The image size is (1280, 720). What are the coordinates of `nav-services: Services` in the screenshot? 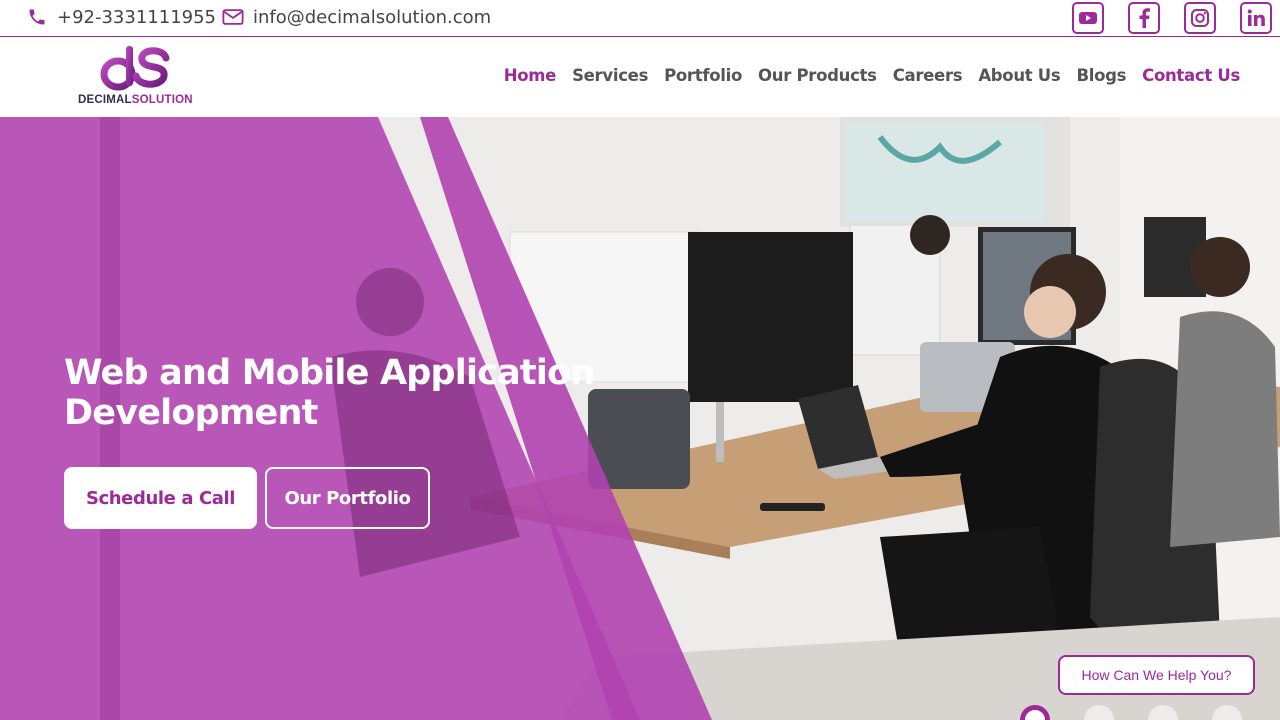 It's located at (610, 75).